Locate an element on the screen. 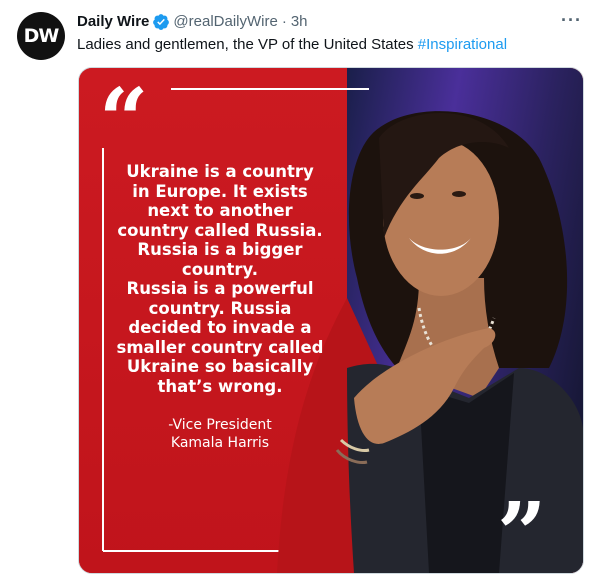 The height and width of the screenshot is (587, 598). hashtag-link: #Inspirational is located at coordinates (462, 44).